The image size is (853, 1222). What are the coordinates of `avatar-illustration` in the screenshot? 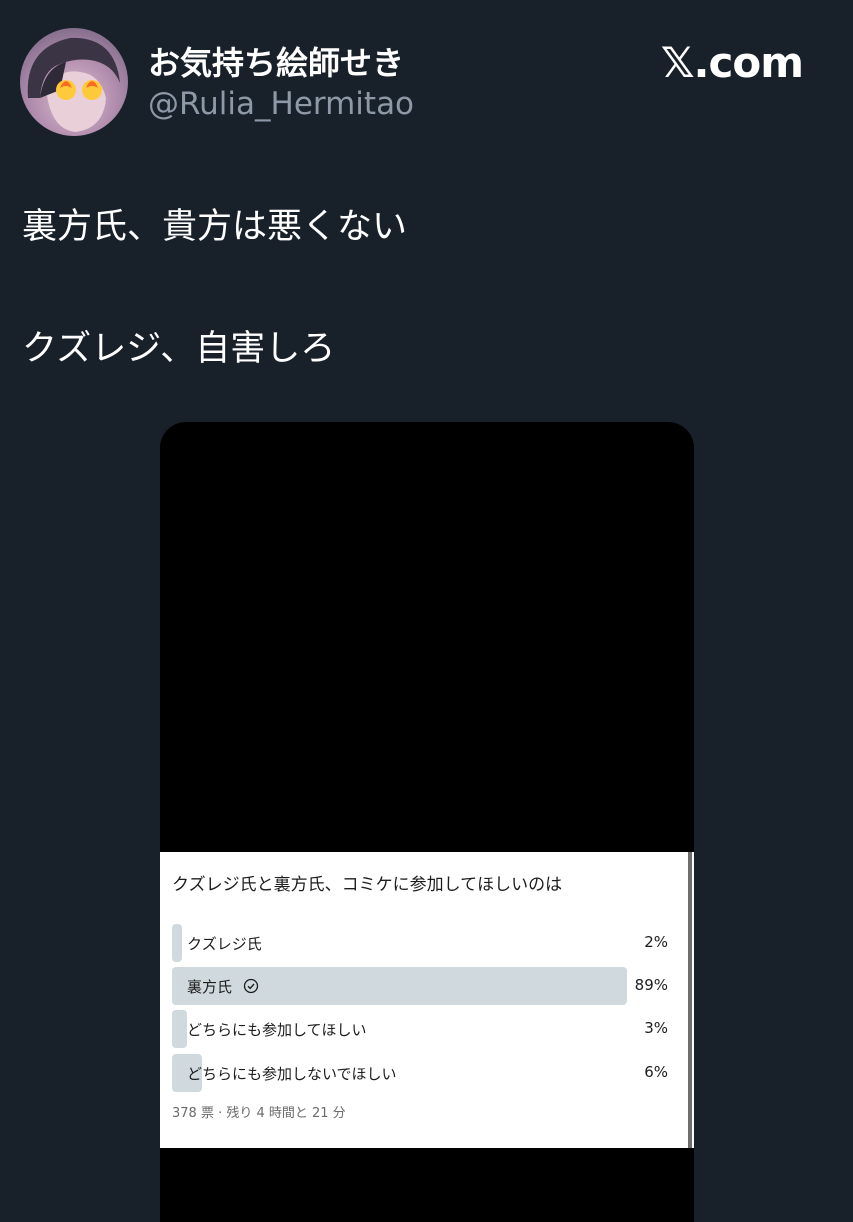 It's located at (73, 84).